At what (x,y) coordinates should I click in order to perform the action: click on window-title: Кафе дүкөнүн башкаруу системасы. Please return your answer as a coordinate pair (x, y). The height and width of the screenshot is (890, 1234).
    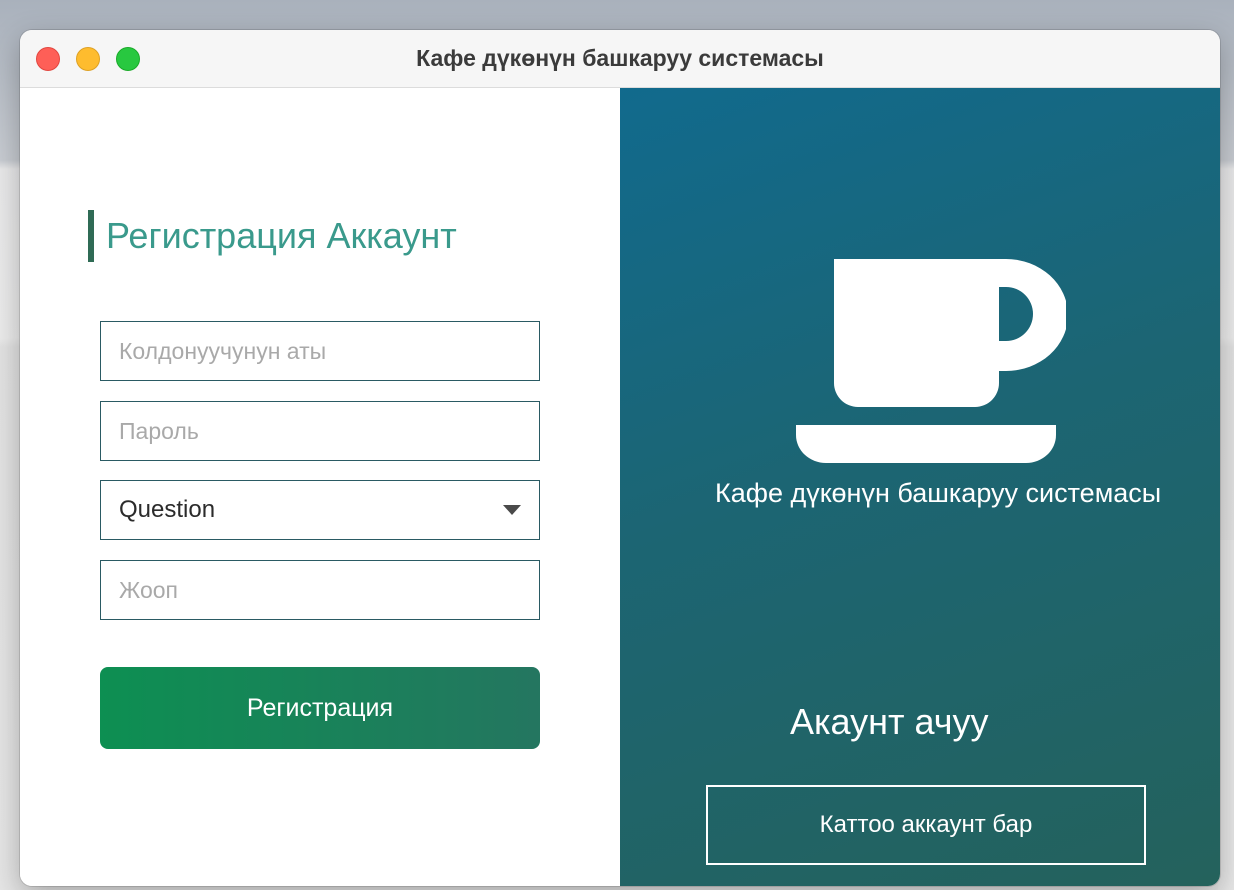
    Looking at the image, I should click on (620, 58).